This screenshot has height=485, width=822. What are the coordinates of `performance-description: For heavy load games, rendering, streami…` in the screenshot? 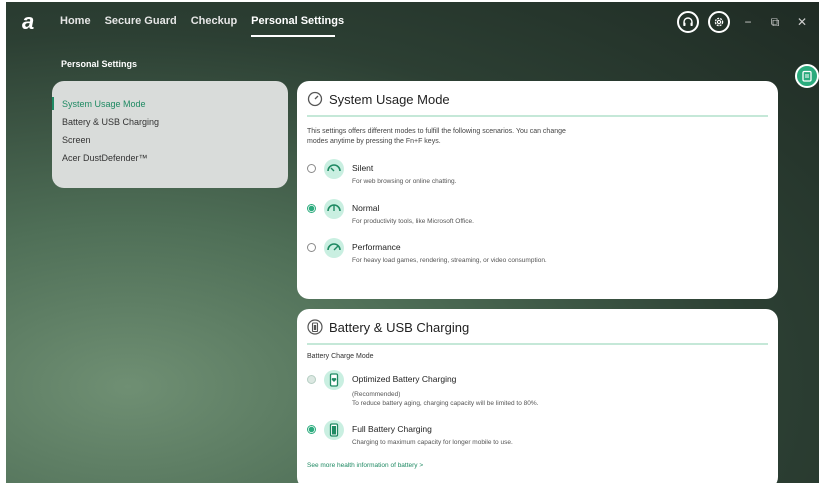 It's located at (449, 260).